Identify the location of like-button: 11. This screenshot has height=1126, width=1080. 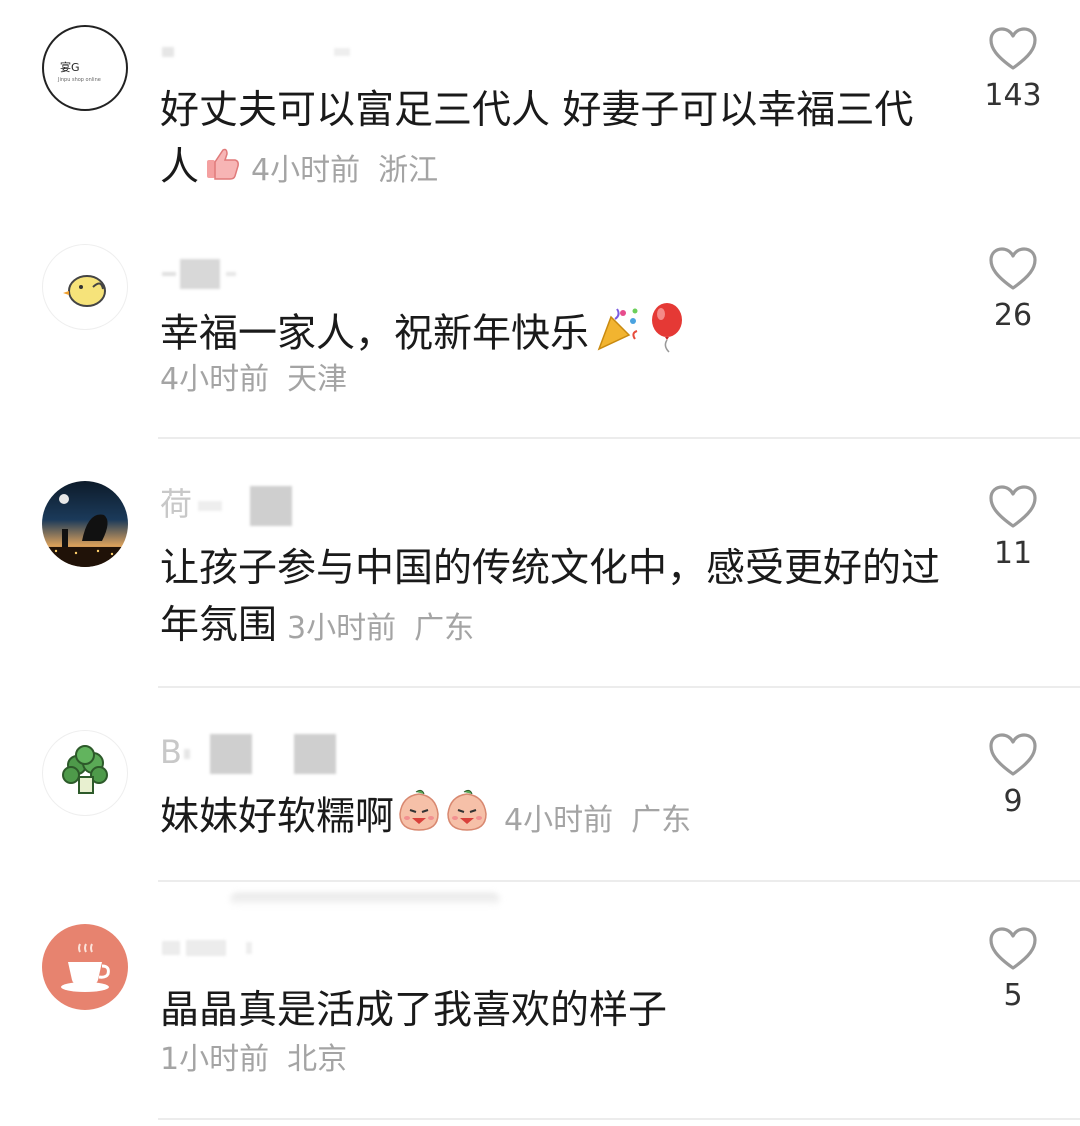
(1013, 527).